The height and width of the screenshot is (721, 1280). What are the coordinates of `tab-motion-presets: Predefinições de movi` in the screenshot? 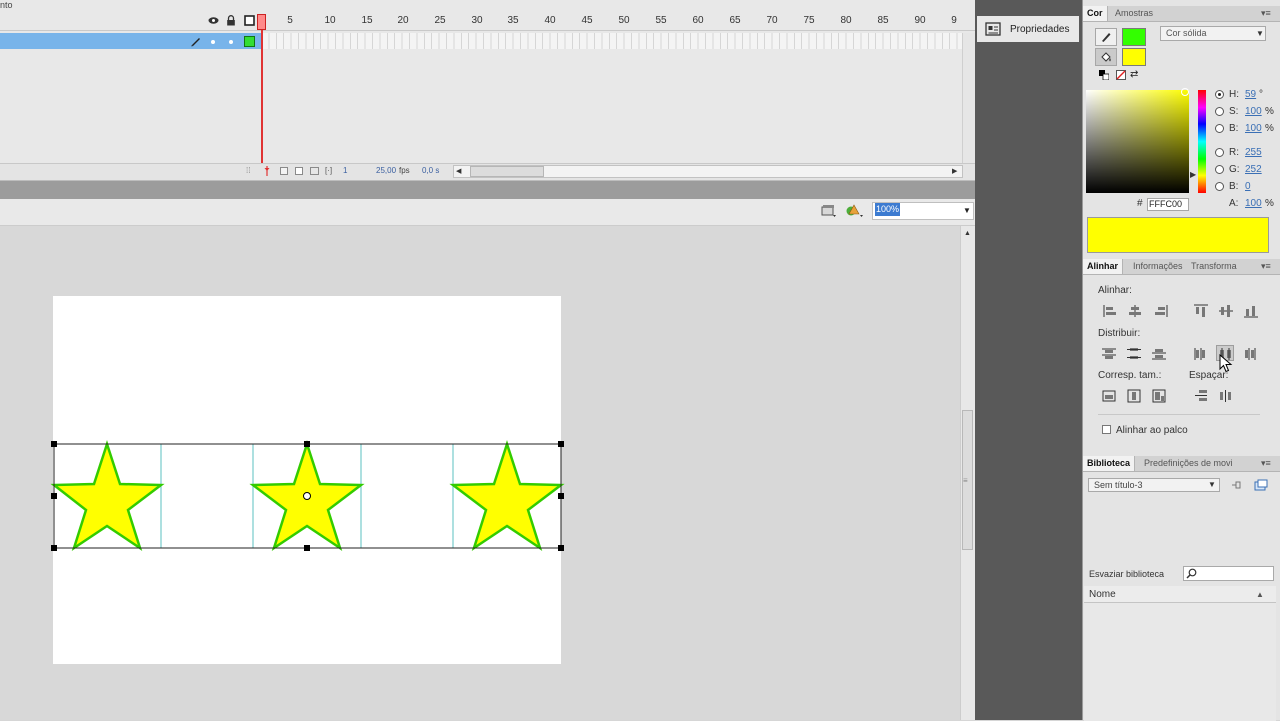 It's located at (1188, 463).